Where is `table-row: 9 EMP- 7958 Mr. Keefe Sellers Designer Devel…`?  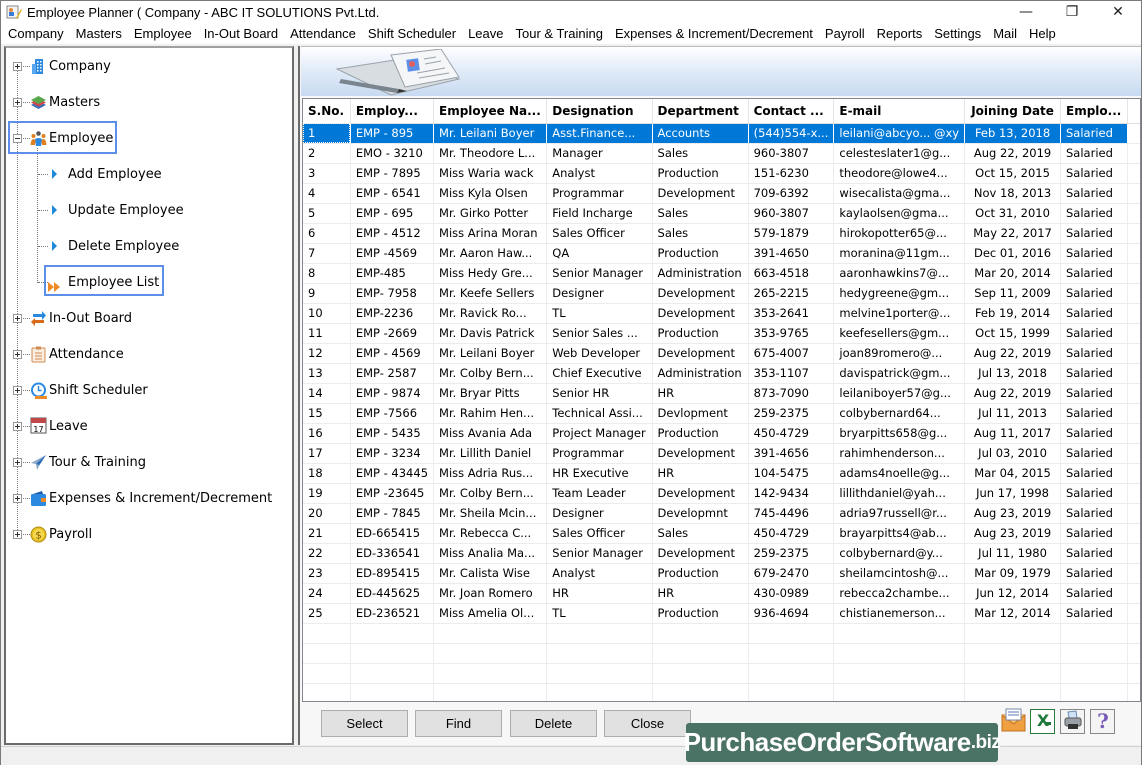 table-row: 9 EMP- 7958 Mr. Keefe Sellers Designer Devel… is located at coordinates (721, 293).